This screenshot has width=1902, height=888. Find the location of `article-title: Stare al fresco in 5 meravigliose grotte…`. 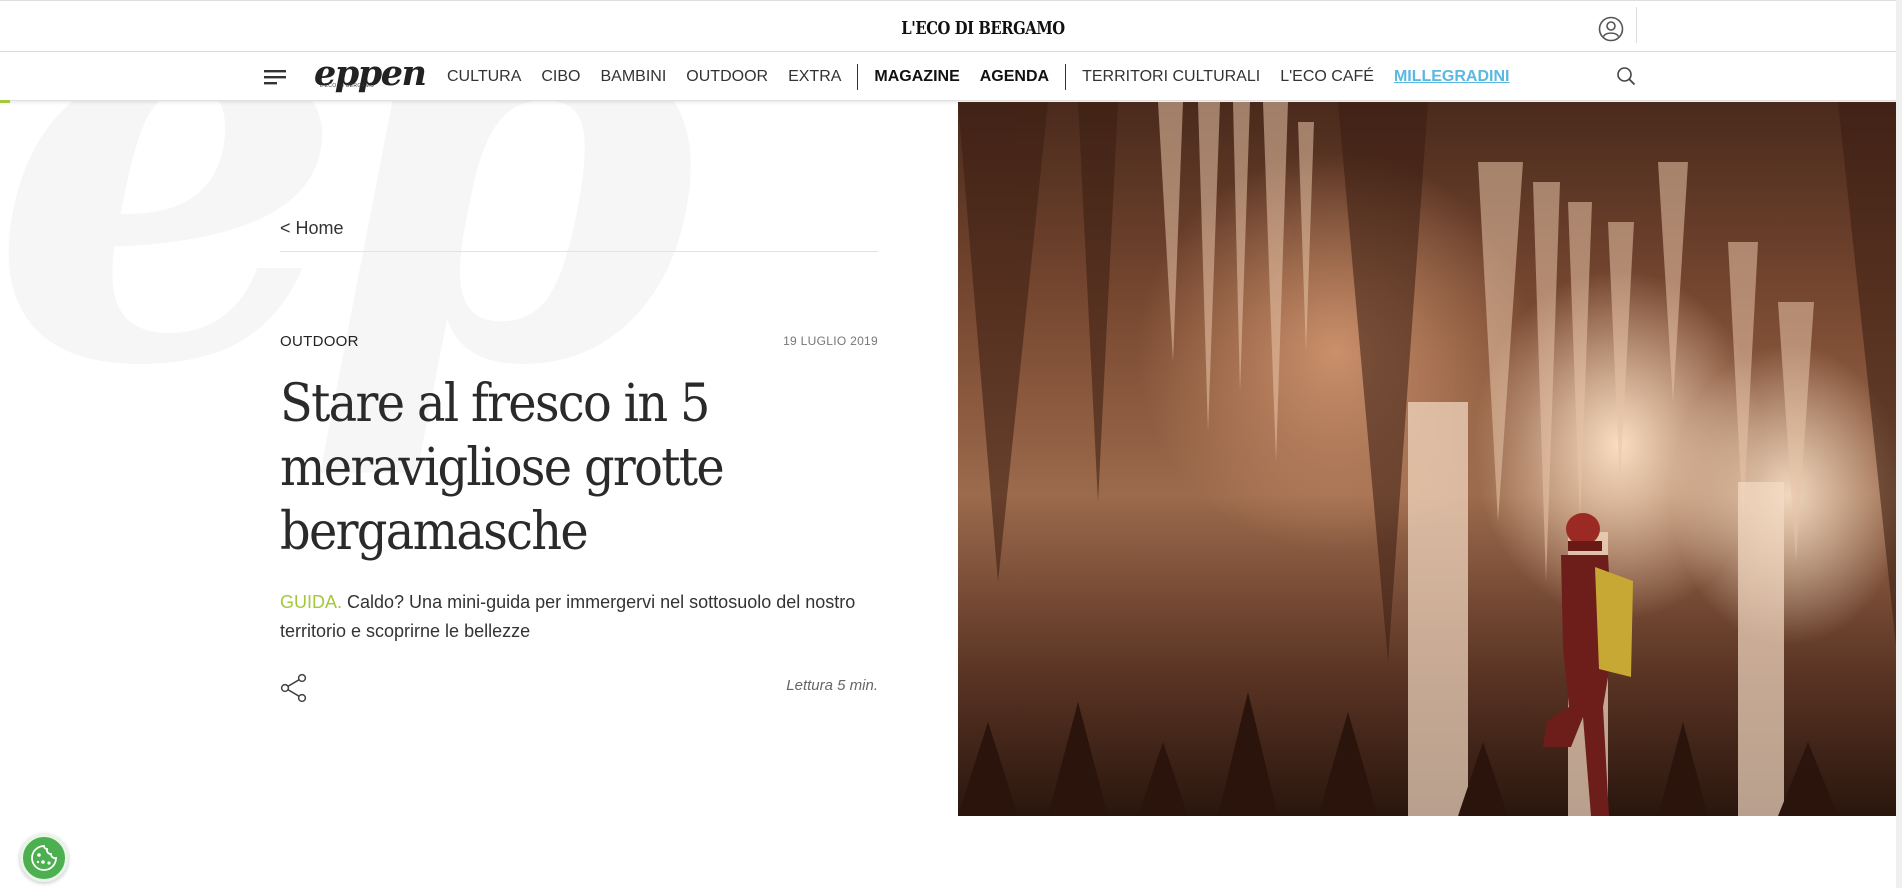

article-title: Stare al fresco in 5 meravigliose grotte… is located at coordinates (502, 468).